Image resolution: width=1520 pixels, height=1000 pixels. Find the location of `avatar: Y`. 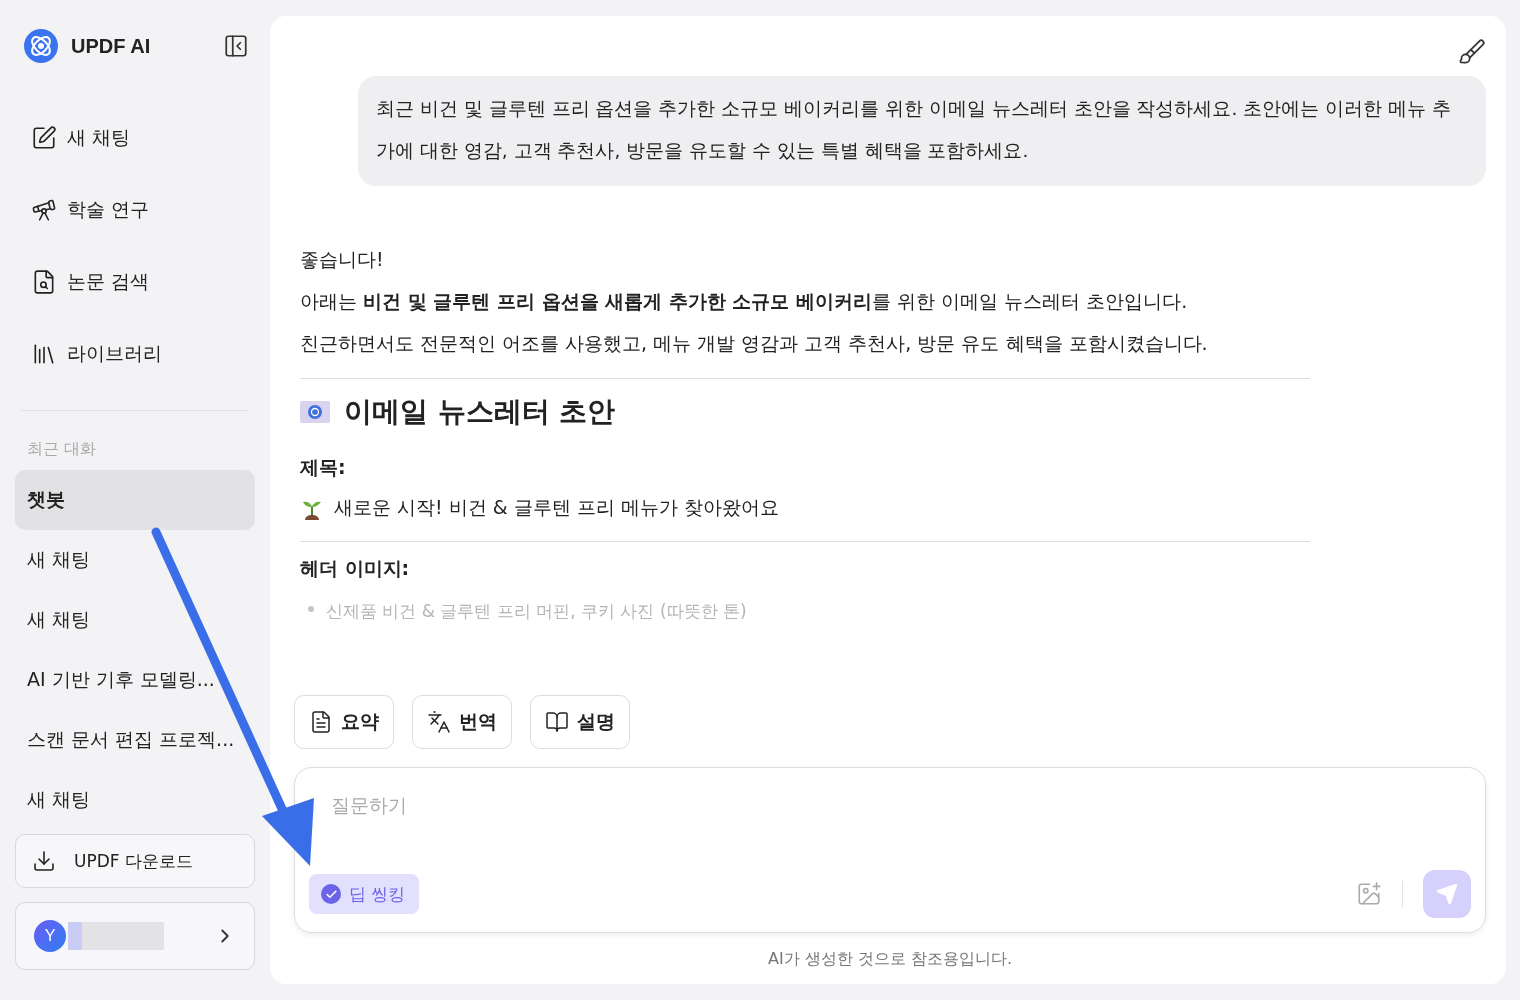

avatar: Y is located at coordinates (50, 936).